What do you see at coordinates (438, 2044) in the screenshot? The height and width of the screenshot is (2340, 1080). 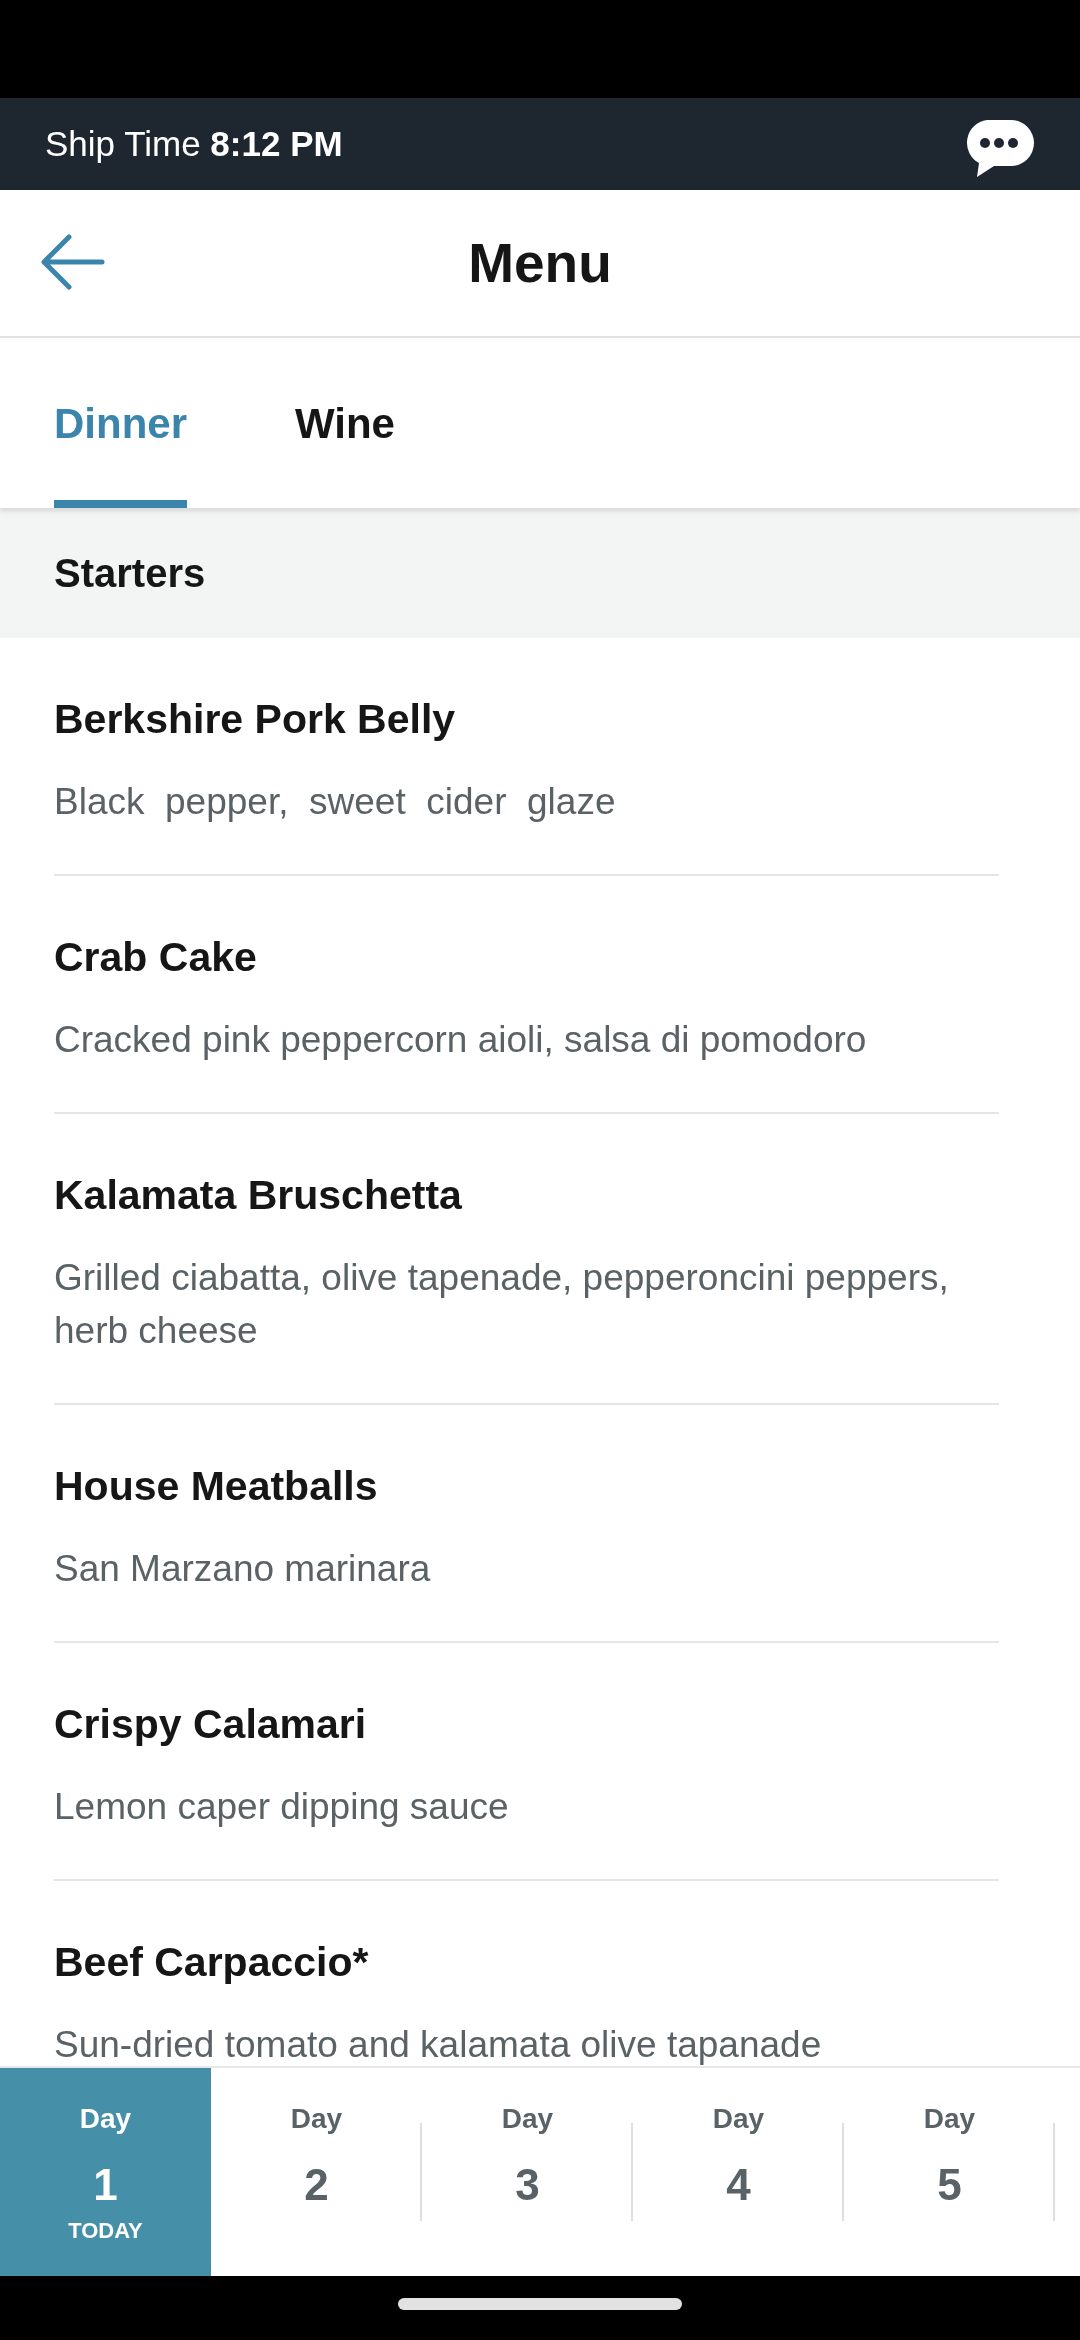 I see `dish-description: Sun-dried tomato and kalamata olive tapanade` at bounding box center [438, 2044].